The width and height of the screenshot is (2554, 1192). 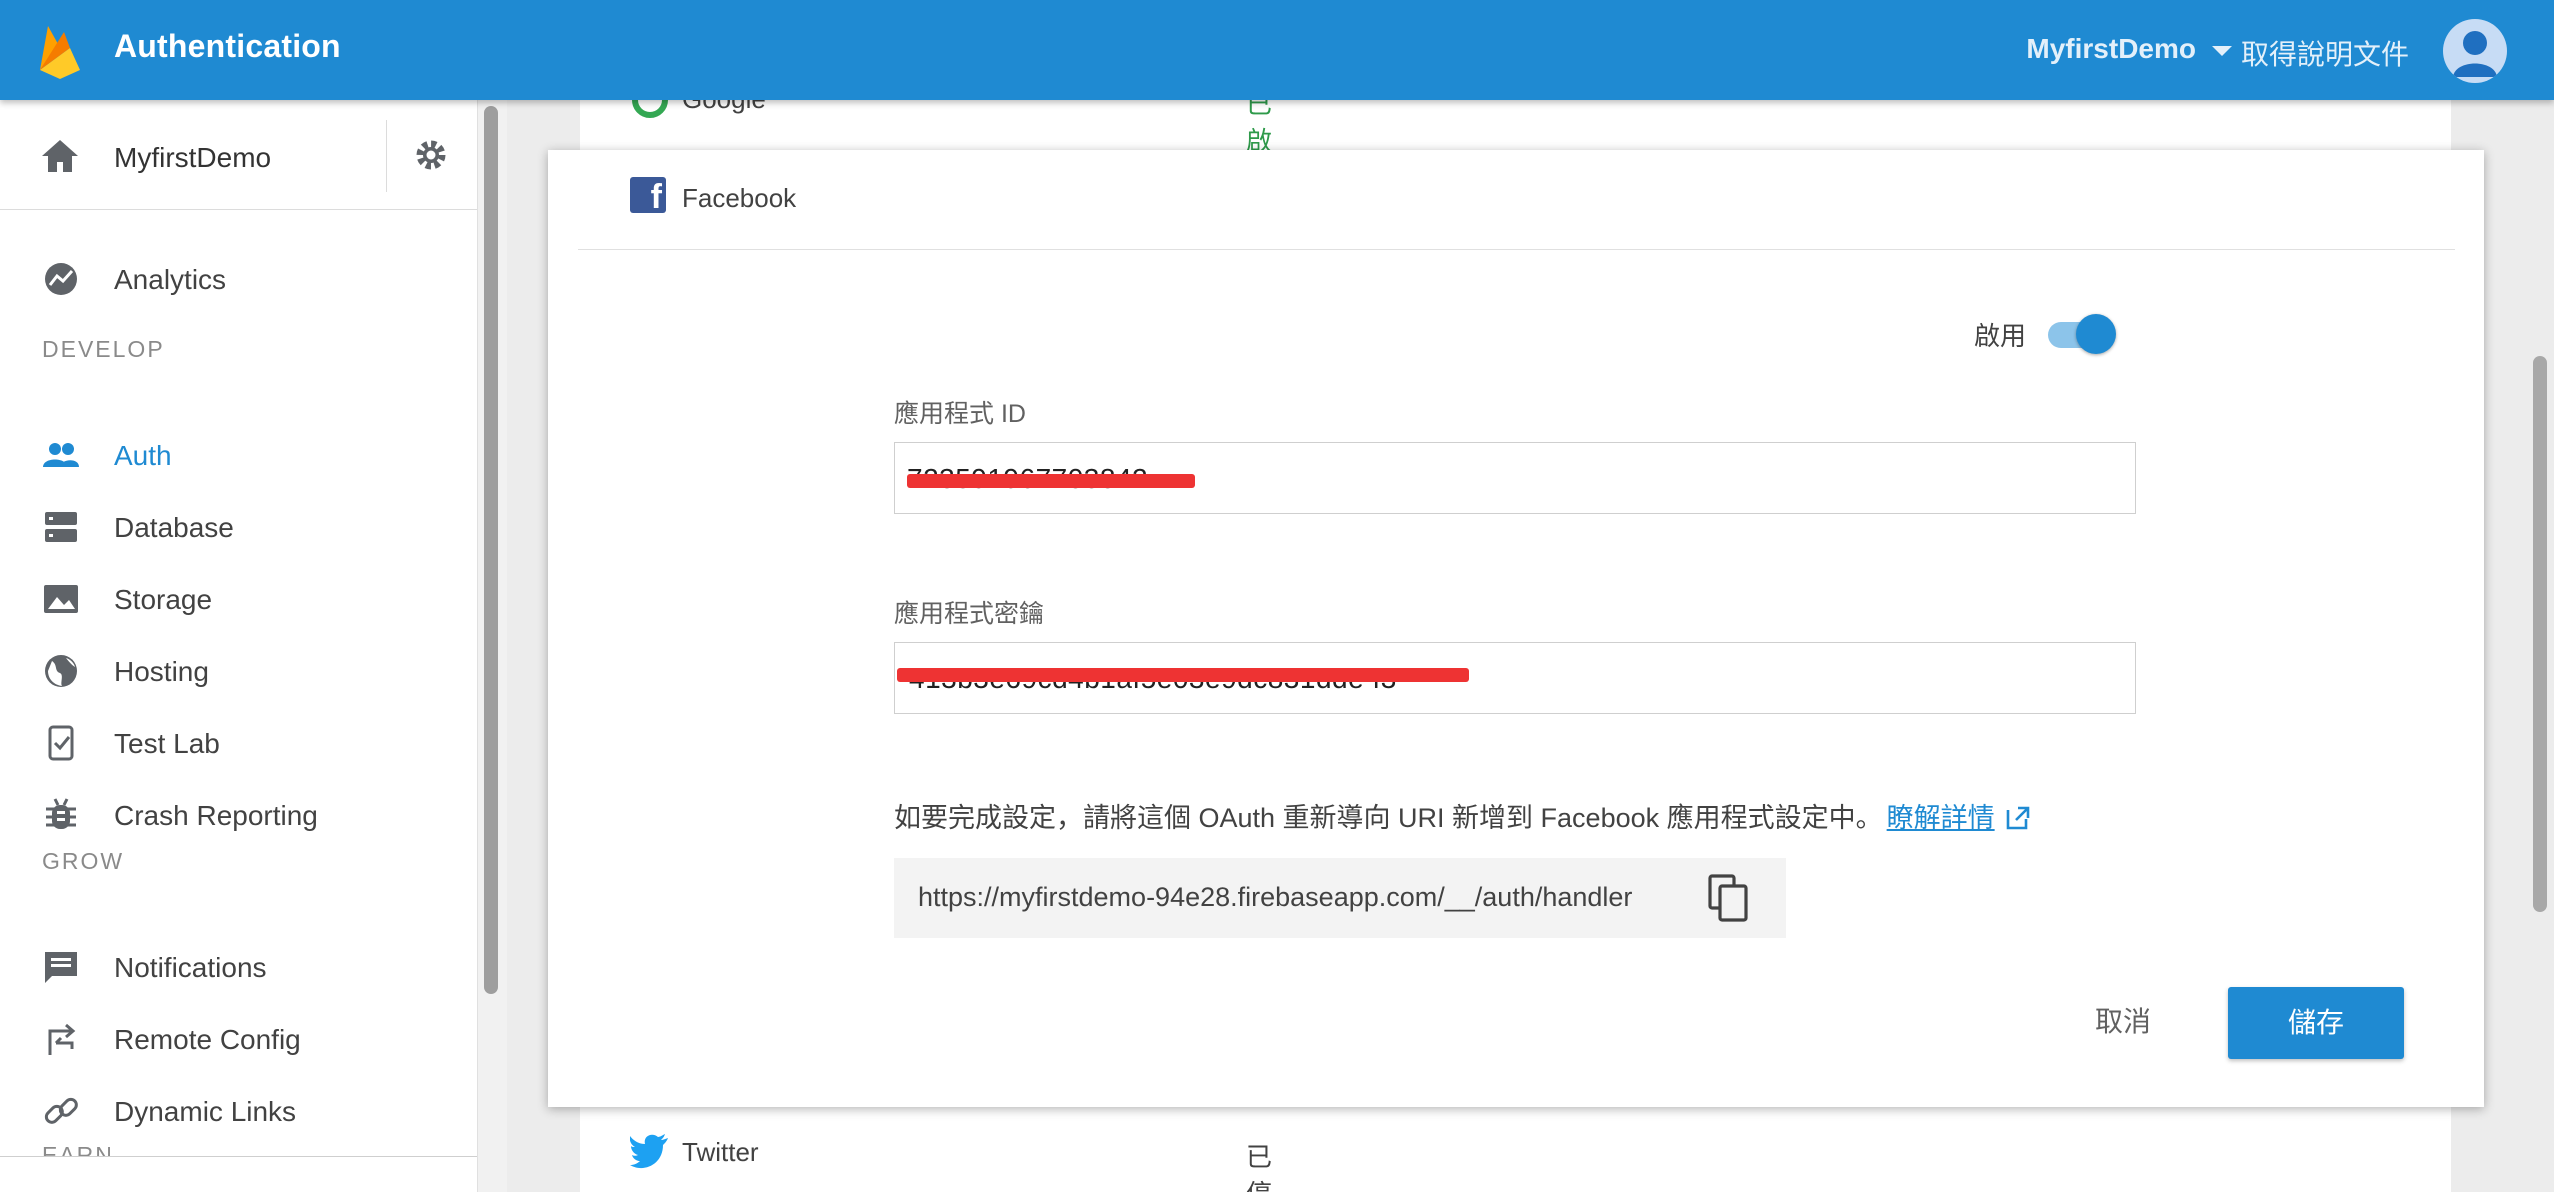 What do you see at coordinates (2475, 54) in the screenshot?
I see `account-icon` at bounding box center [2475, 54].